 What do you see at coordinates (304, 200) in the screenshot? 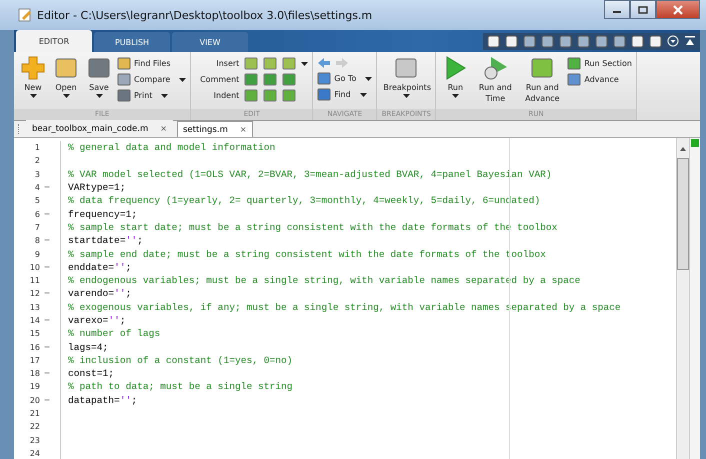
I see `code-line: % data frequency (1=yearly, 2= quarterly, 3=monthly, 4=weekly, 5=daily, 6=undated)` at bounding box center [304, 200].